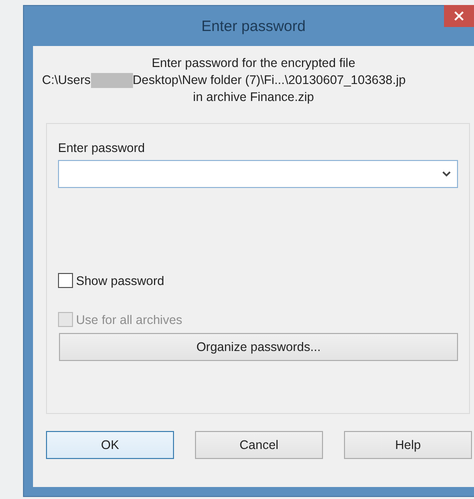 This screenshot has height=499, width=474. What do you see at coordinates (102, 148) in the screenshot?
I see `field-label: Enter password` at bounding box center [102, 148].